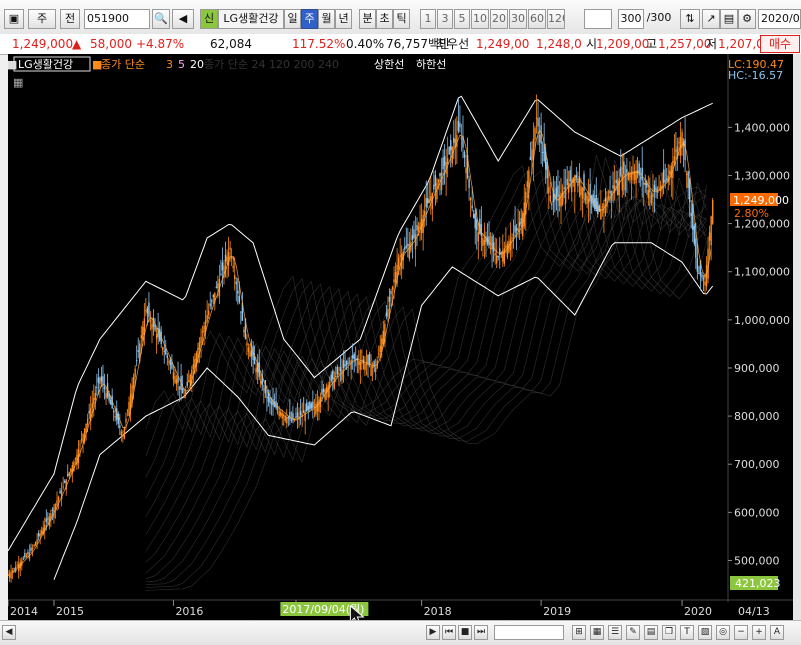 This screenshot has width=801, height=645. Describe the element at coordinates (529, 632) in the screenshot. I see `zoom-slider` at that location.